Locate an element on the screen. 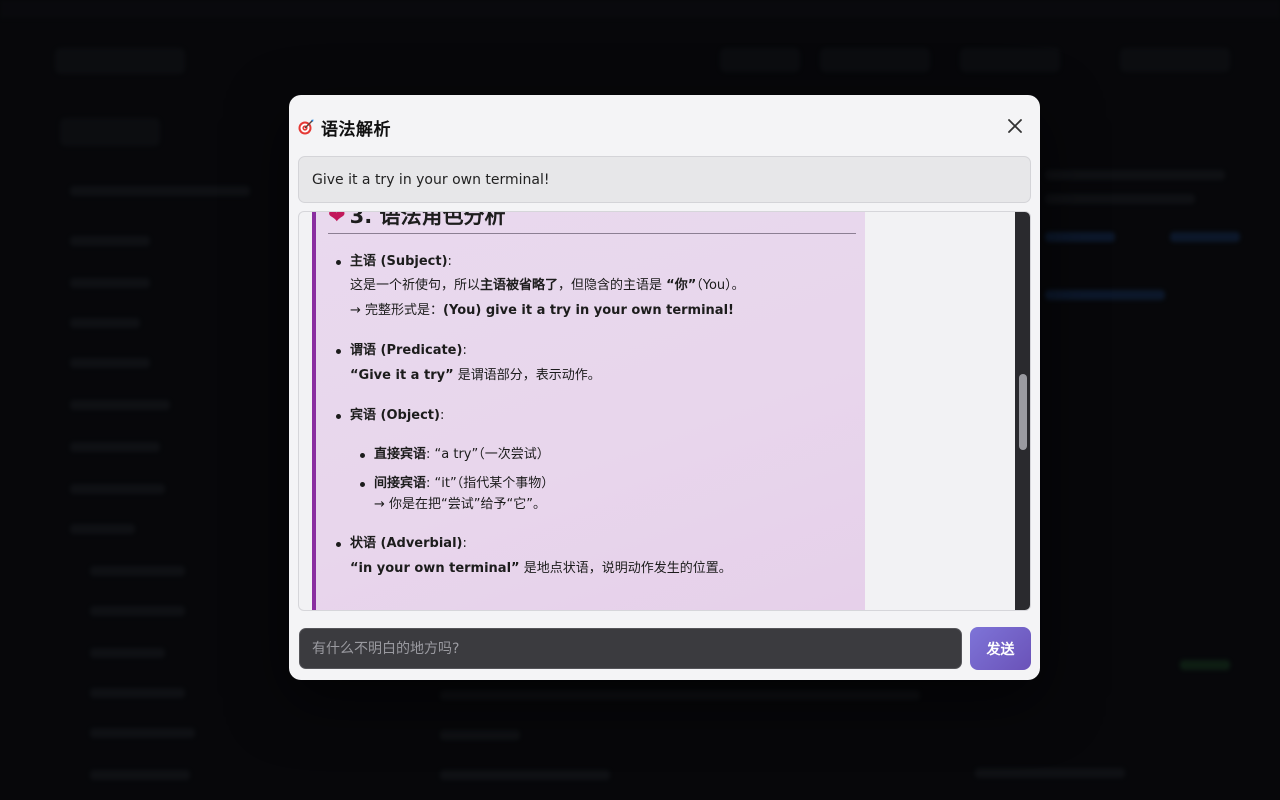 This screenshot has height=800, width=1280. subject-line1: 这是一个祈使句，所以主语被省略了，但隐含的主语是 “你”（You）。 is located at coordinates (547, 286).